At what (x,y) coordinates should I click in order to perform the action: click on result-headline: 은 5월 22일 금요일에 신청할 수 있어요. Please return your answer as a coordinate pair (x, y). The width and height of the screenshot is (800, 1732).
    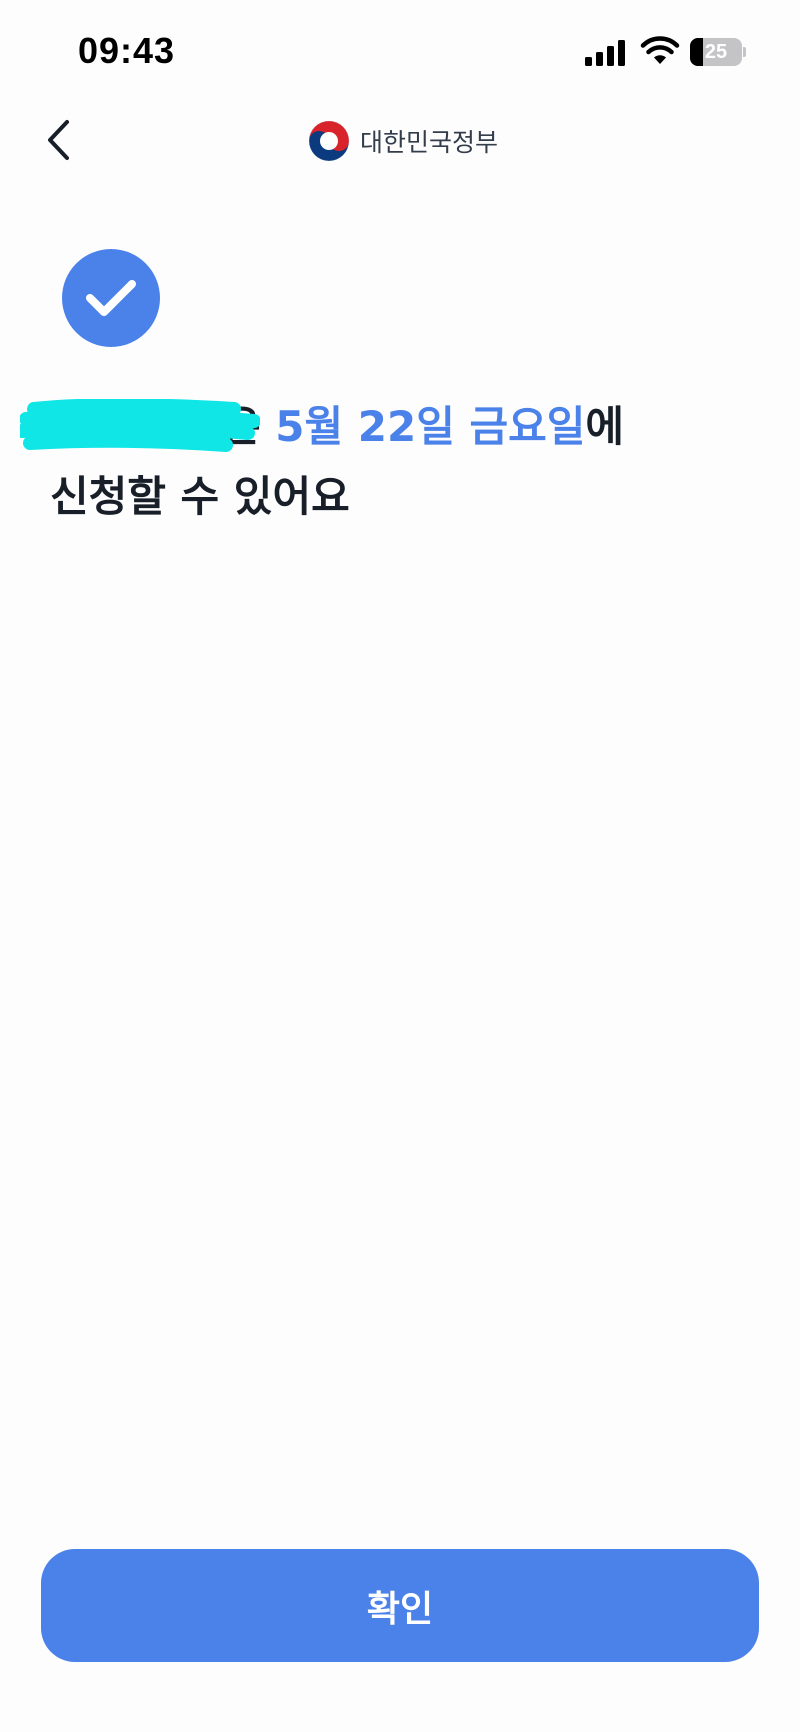
    Looking at the image, I should click on (385, 462).